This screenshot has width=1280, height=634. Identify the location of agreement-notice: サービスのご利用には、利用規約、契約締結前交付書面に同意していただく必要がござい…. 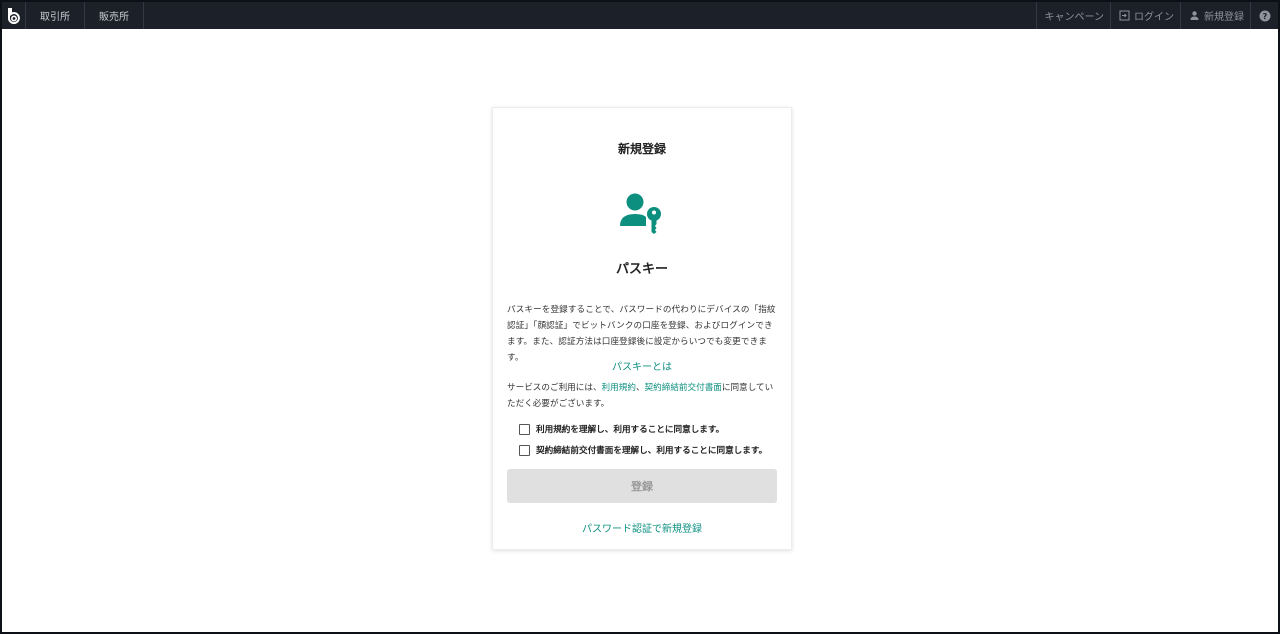
(643, 396).